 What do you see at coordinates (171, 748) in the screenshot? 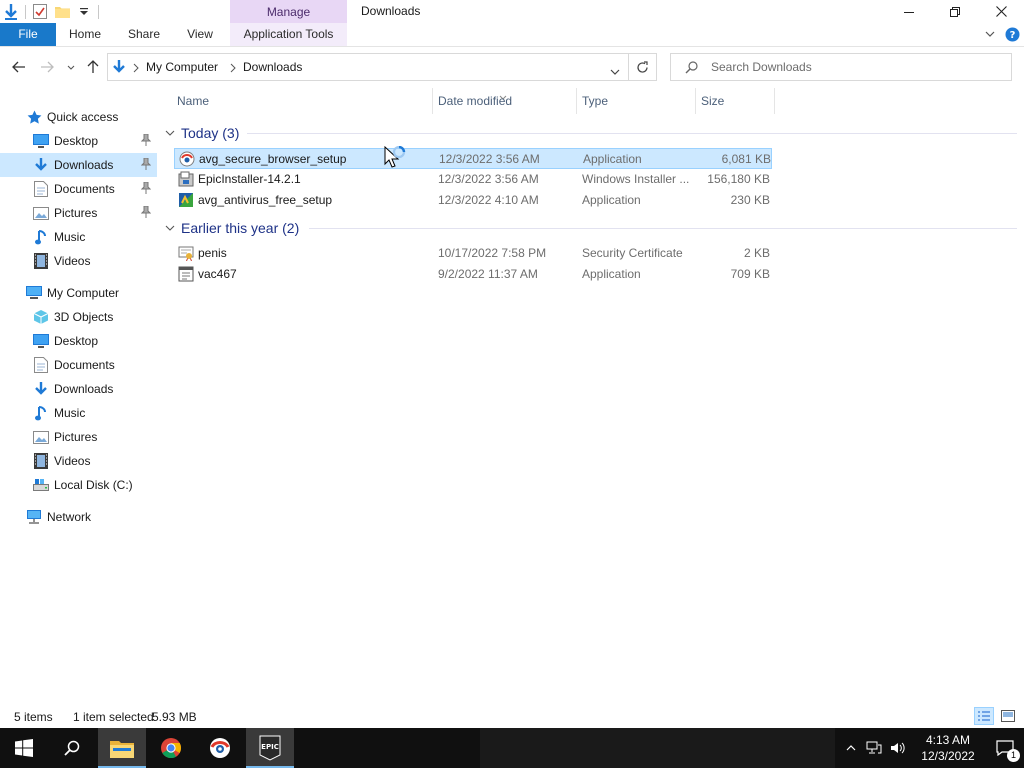
I see `chrome-taskbar-button` at bounding box center [171, 748].